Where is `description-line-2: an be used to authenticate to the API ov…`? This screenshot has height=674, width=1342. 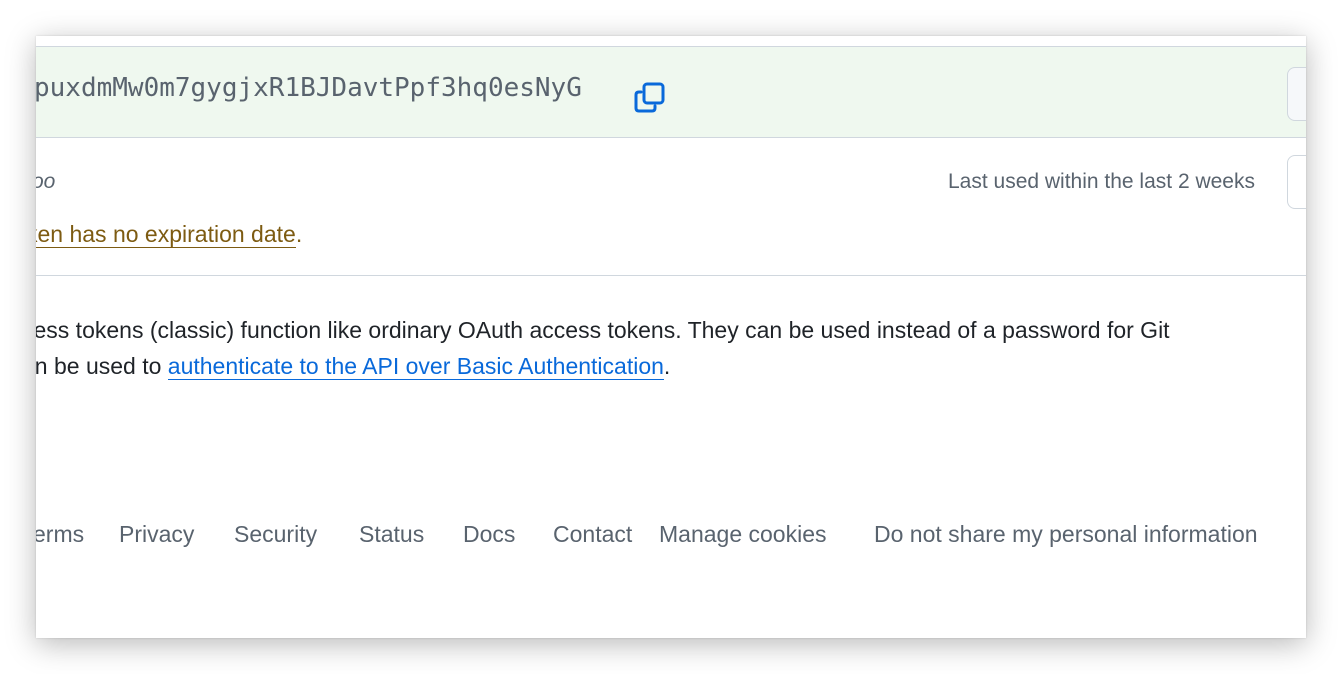
description-line-2: an be used to authenticate to the API ov… is located at coordinates (671, 366).